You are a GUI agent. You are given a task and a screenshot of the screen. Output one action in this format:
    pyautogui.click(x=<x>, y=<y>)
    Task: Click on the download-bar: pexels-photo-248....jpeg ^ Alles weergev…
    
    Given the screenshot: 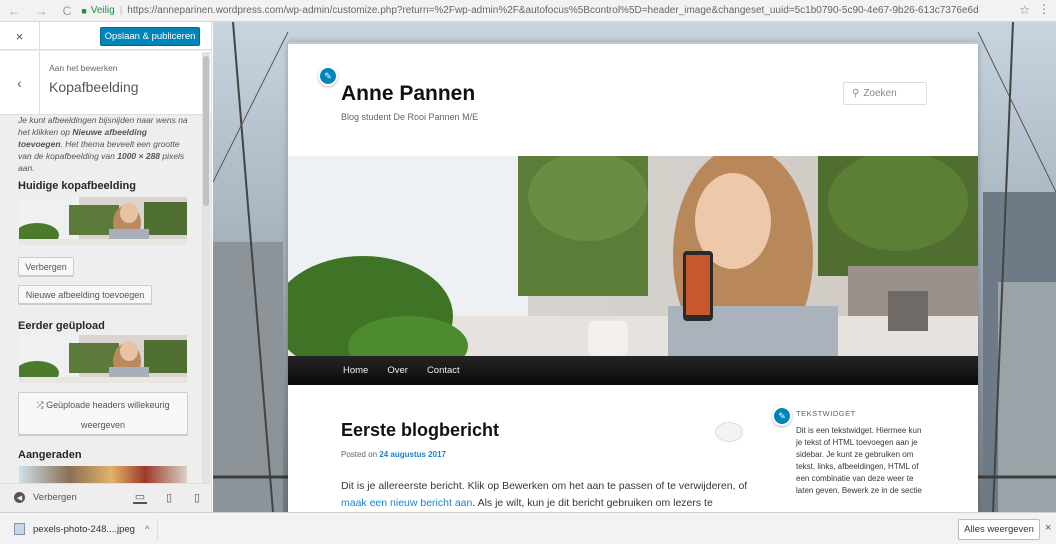 What is the action you would take?
    pyautogui.click(x=528, y=528)
    